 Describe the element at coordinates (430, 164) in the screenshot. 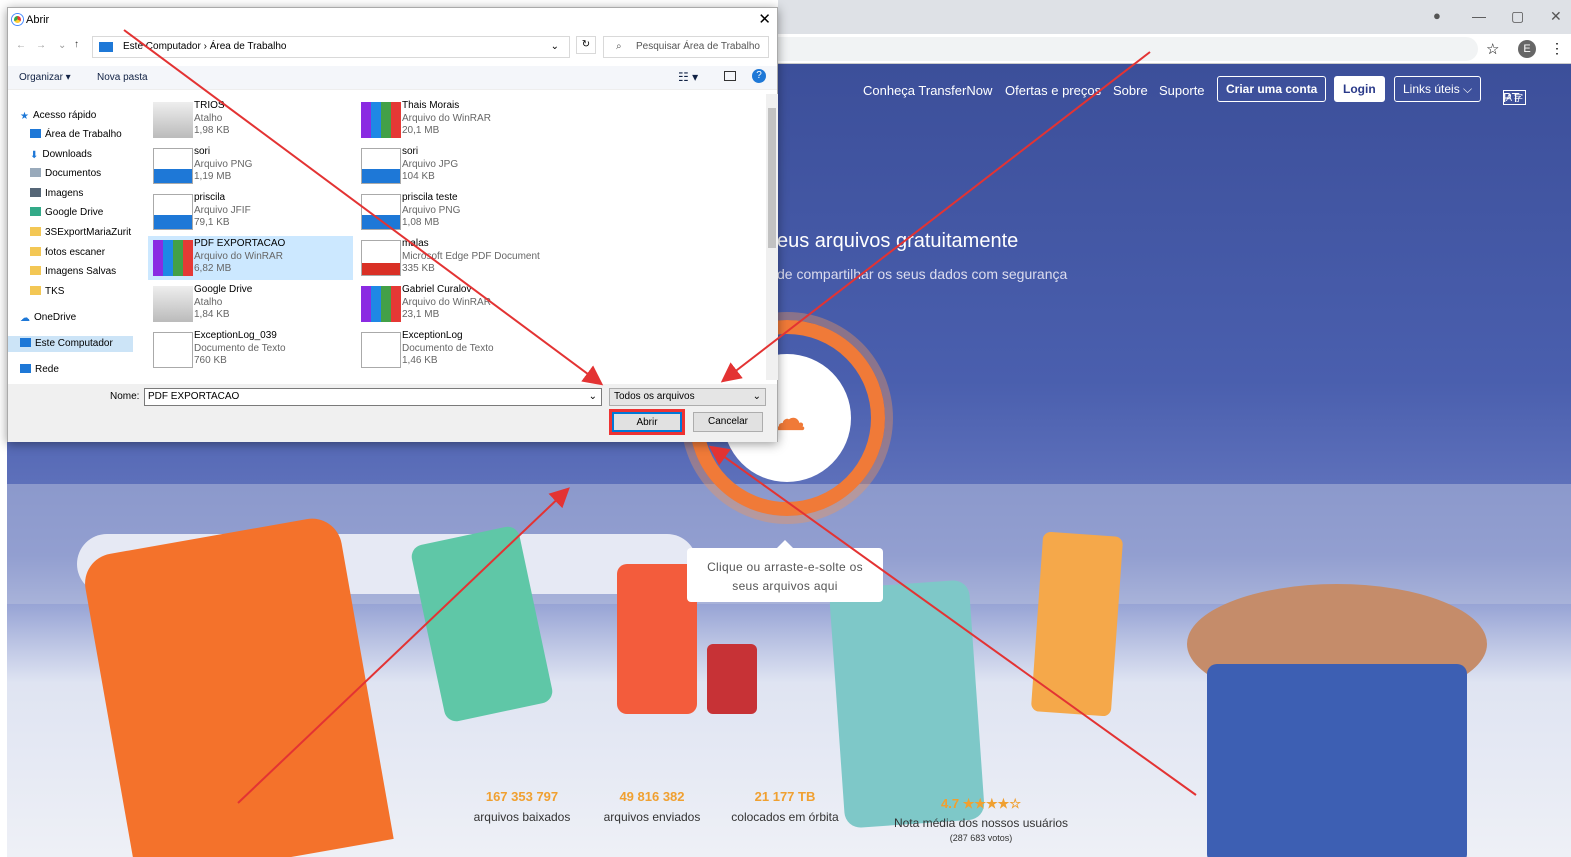

I see `file-type: Arquivo JPG` at that location.